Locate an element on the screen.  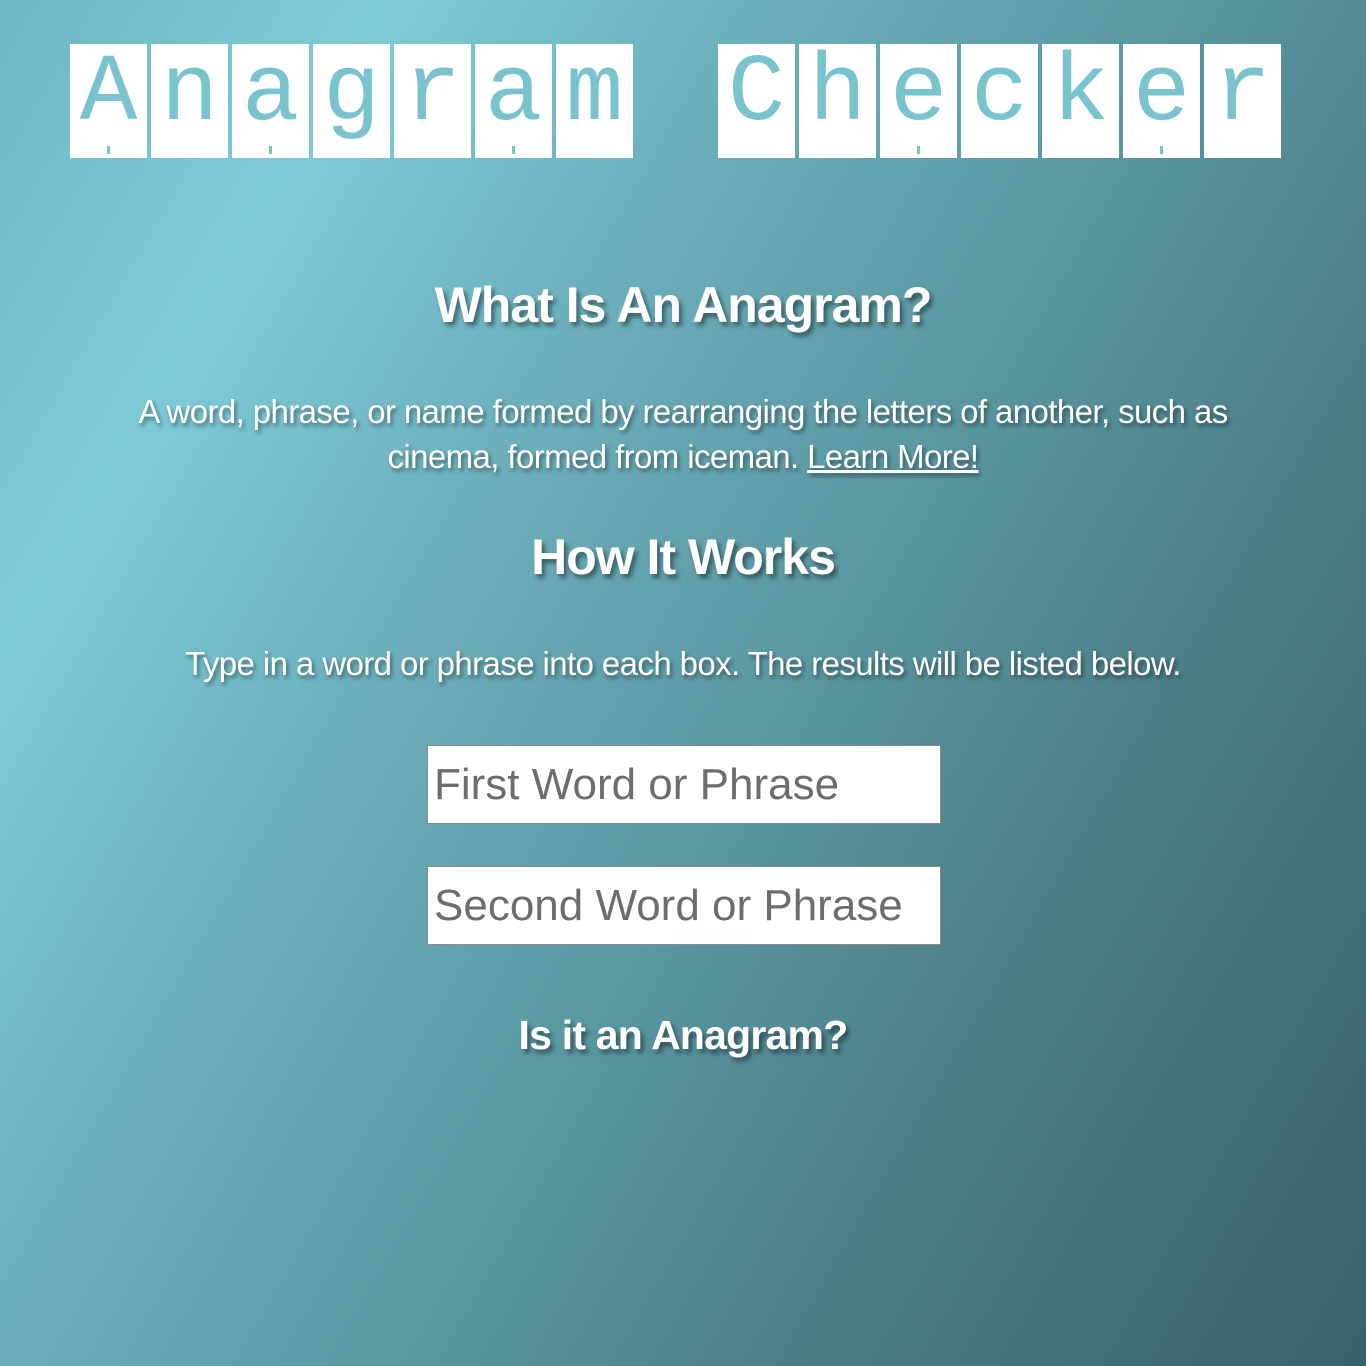
learn-more-link: Learn More! is located at coordinates (893, 456).